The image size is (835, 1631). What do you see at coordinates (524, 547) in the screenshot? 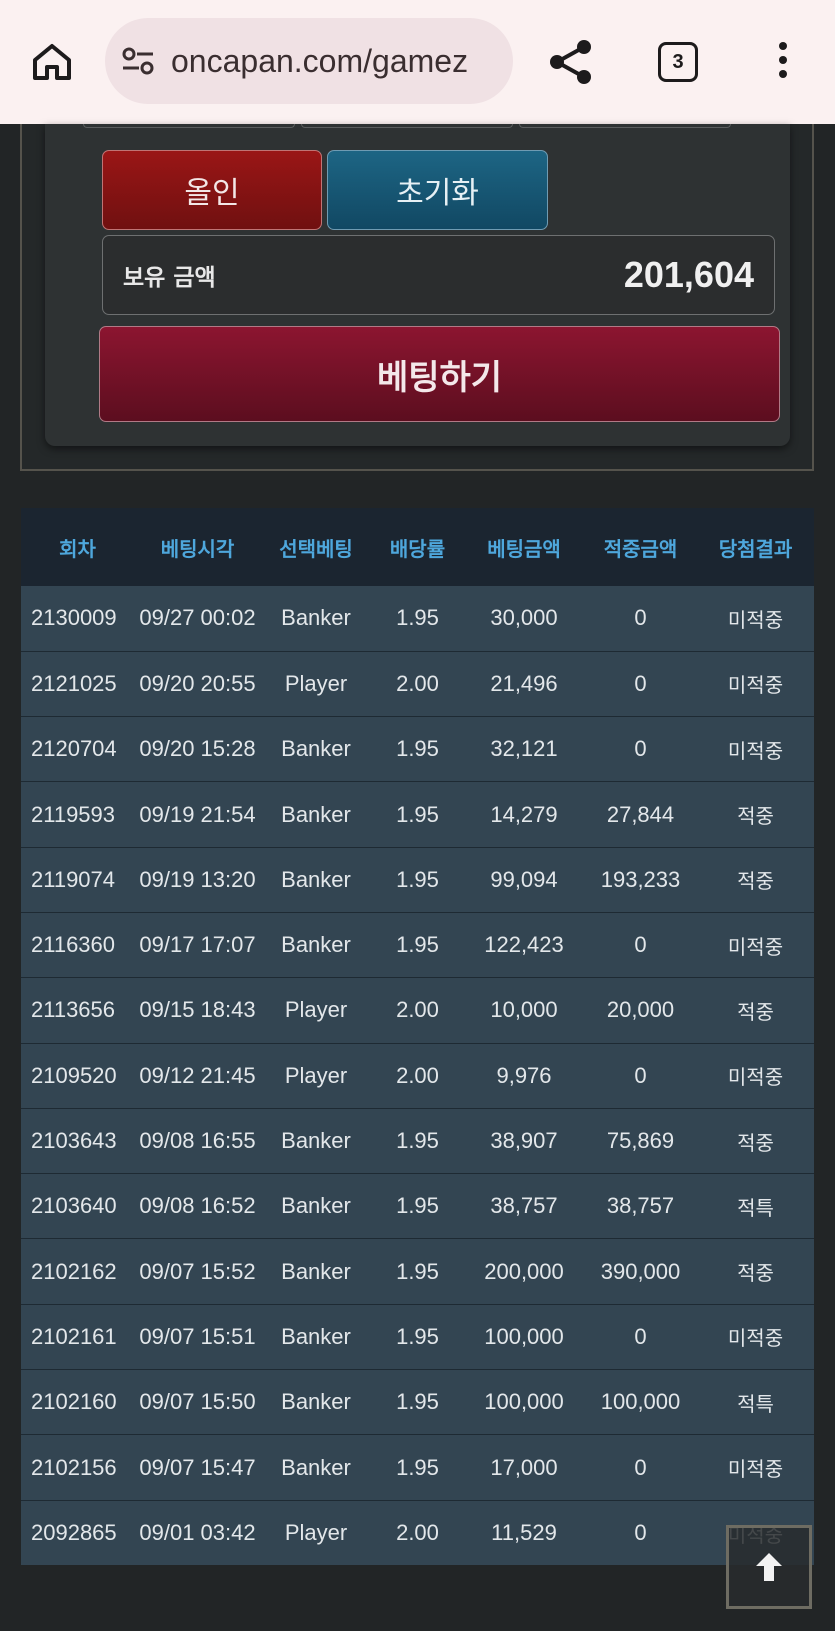
I see `header-bet-amount: 베팅금액` at bounding box center [524, 547].